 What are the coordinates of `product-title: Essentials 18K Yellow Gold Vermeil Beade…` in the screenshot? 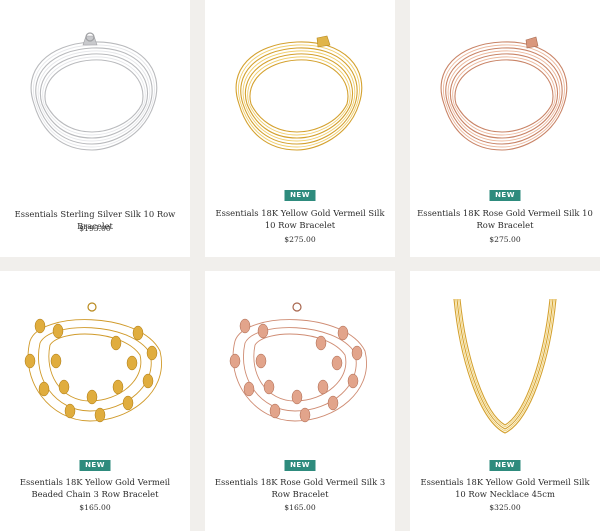 It's located at (95, 488).